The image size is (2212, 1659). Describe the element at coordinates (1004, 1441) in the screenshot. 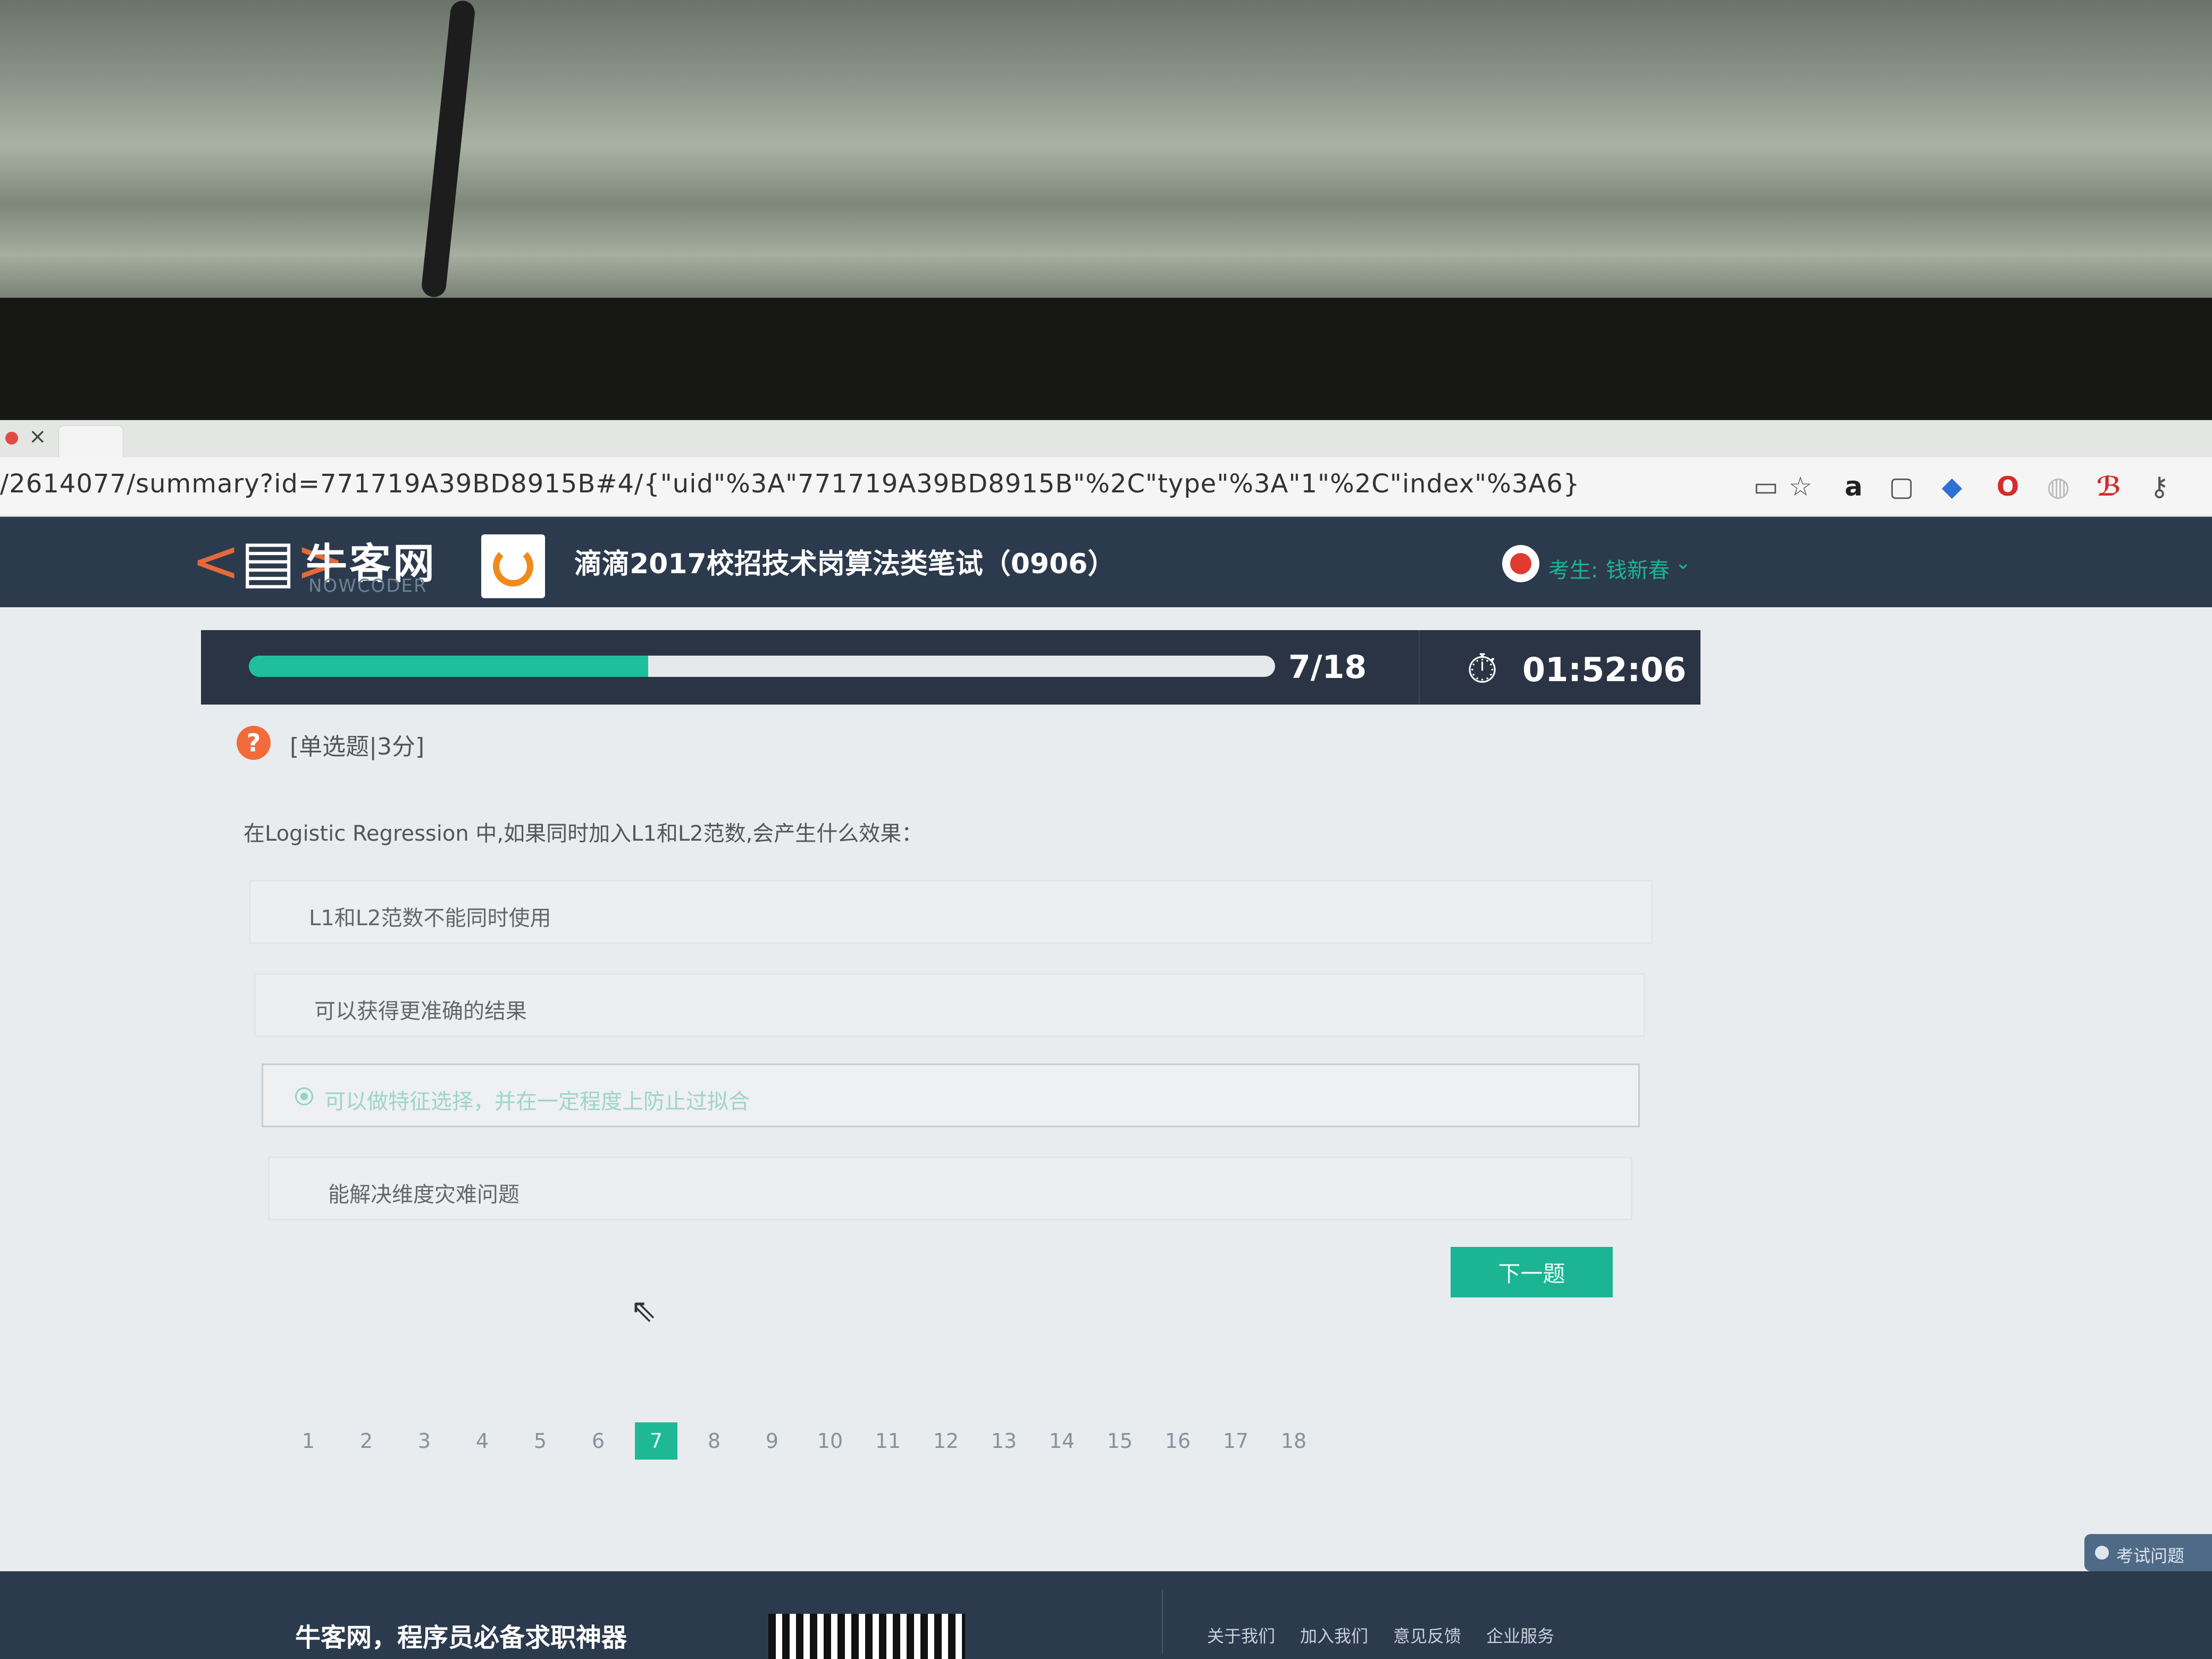

I see `pager-item: 13` at that location.